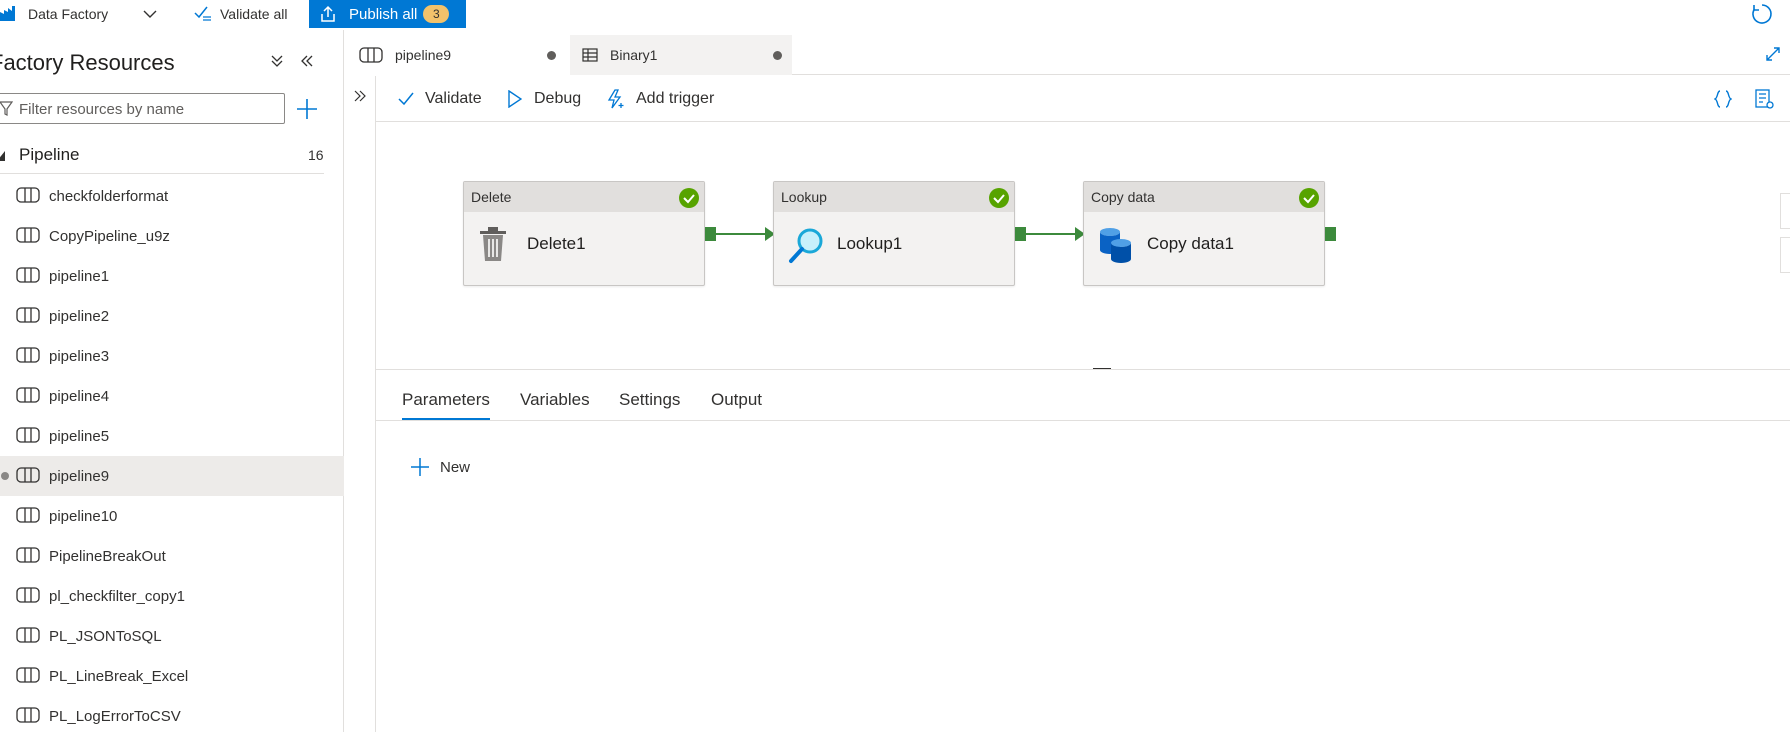 The image size is (1790, 736). I want to click on publish-icon, so click(328, 14).